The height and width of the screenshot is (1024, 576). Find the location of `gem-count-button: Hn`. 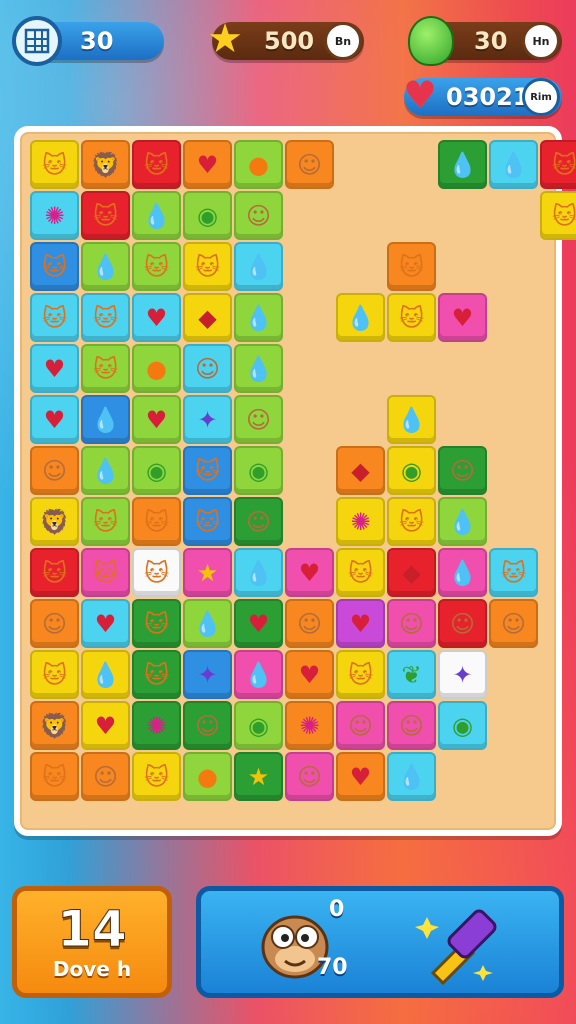

gem-count-button: Hn is located at coordinates (541, 41).